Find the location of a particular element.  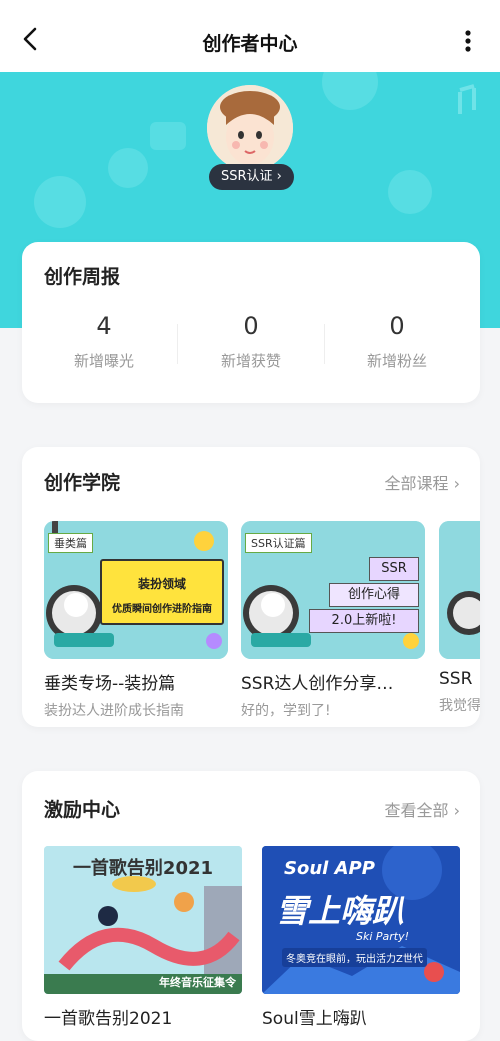

course-banner: 装扮领域 优质瞬间创作进阶指南 is located at coordinates (162, 592).